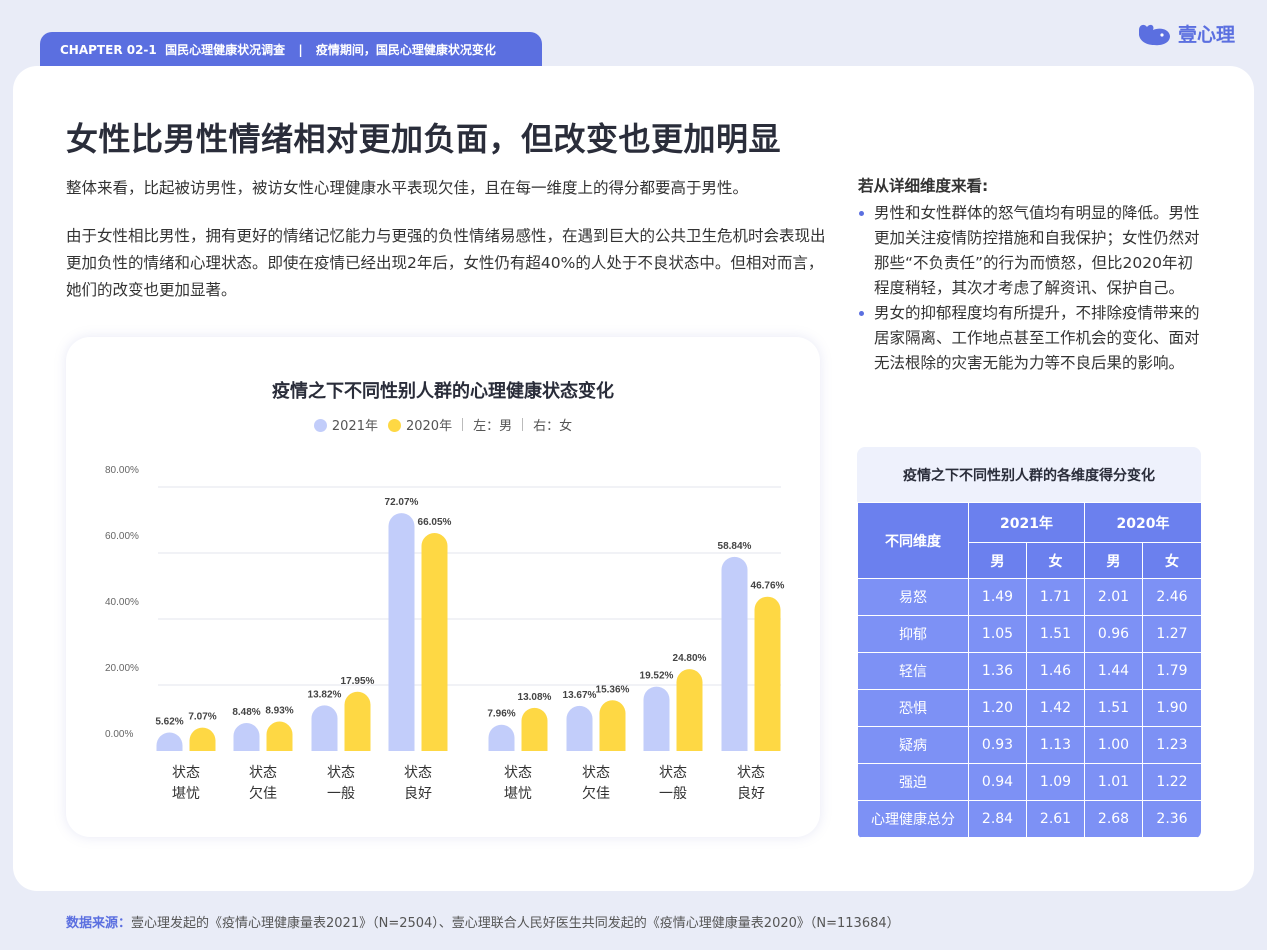 This screenshot has height=950, width=1267. What do you see at coordinates (1026, 522) in the screenshot?
I see `year-header: 2021年` at bounding box center [1026, 522].